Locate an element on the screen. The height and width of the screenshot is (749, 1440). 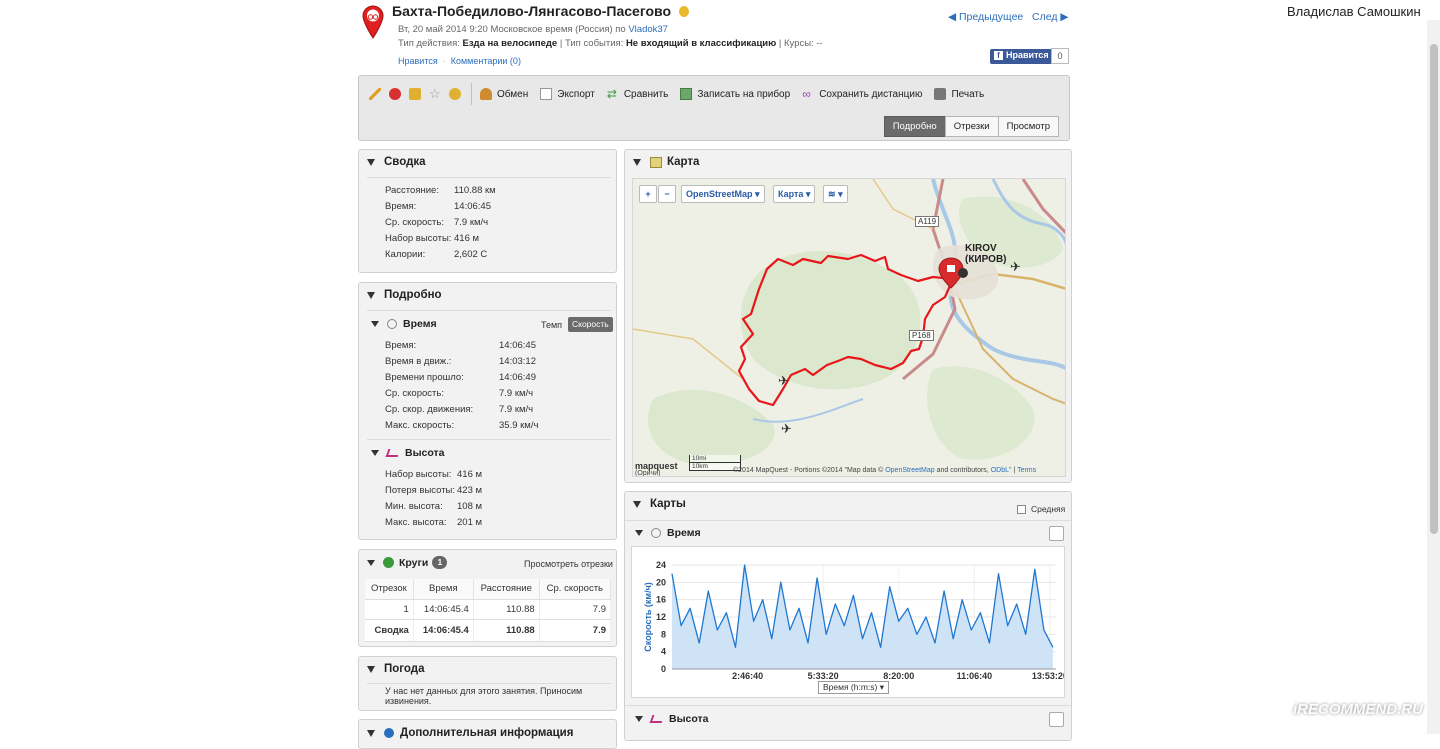
y-tick-label: 20 is located at coordinates (661, 582).